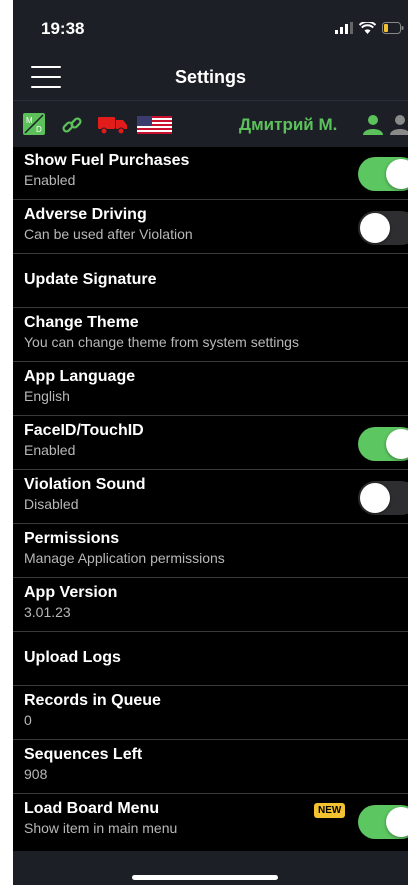 This screenshot has width=408, height=885. I want to click on setting-title: Violation Sound, so click(85, 484).